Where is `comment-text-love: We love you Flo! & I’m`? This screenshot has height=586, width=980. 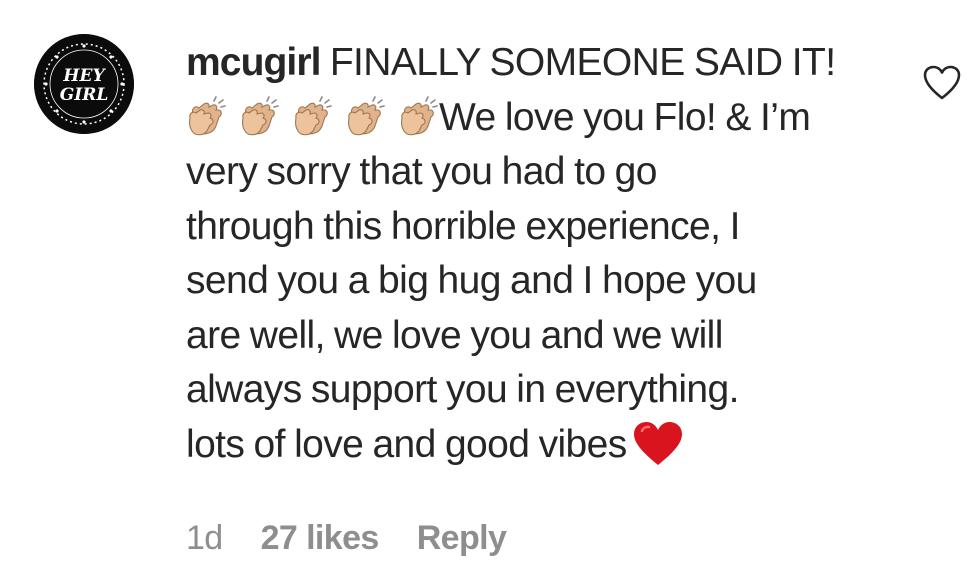
comment-text-love: We love you Flo! & I’m is located at coordinates (625, 117).